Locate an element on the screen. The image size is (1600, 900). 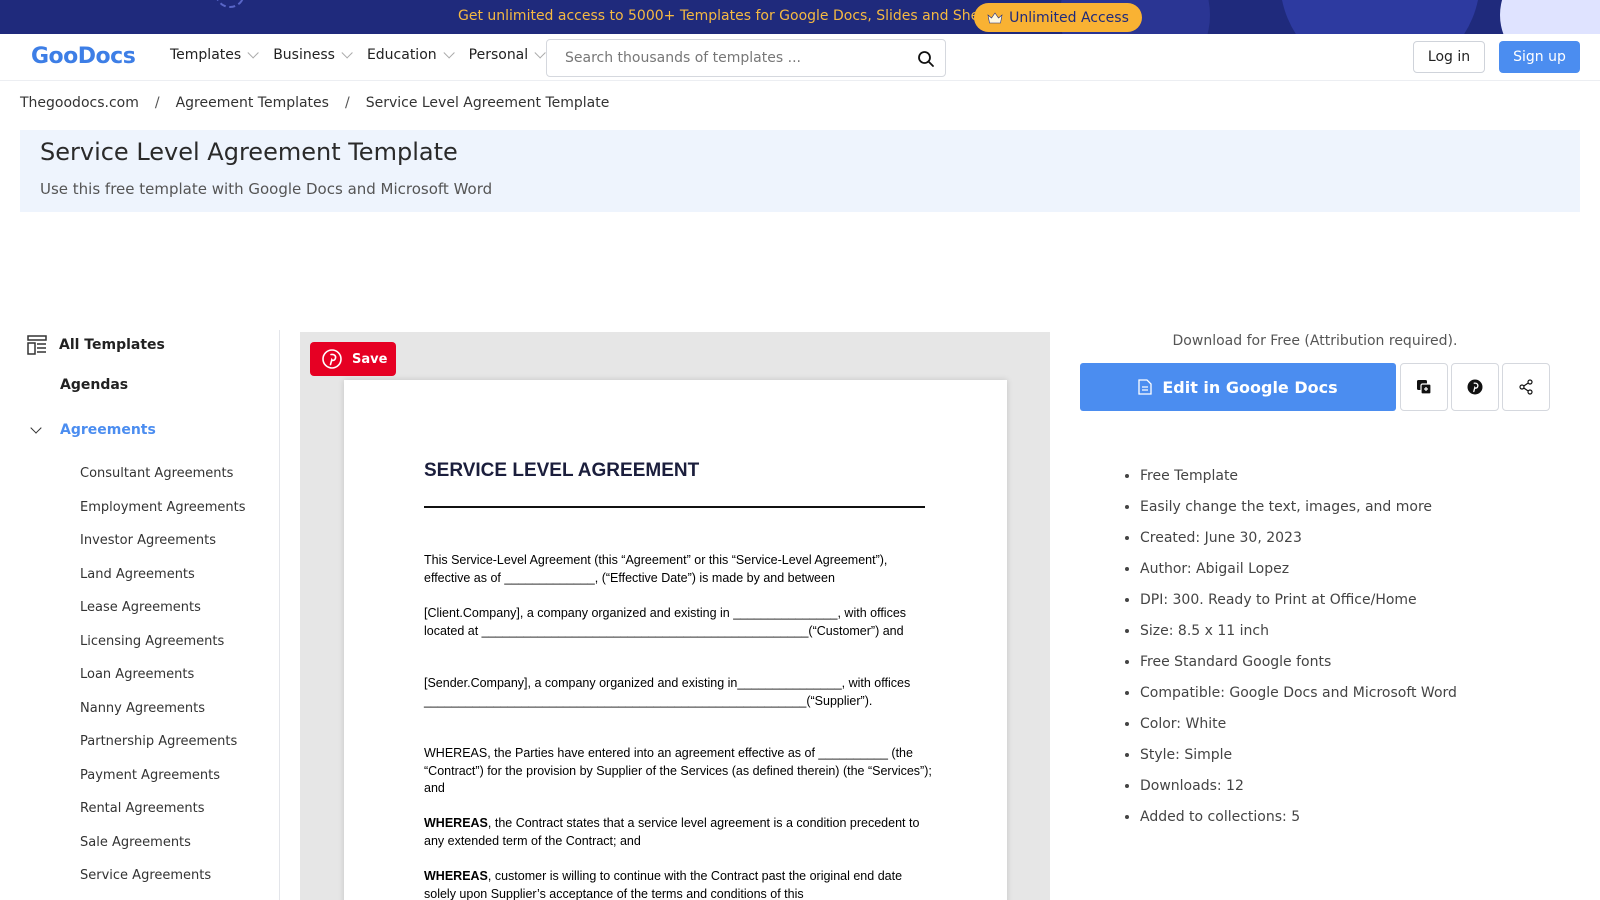
unlimited-access-label: Unlimited Access is located at coordinates (1069, 17).